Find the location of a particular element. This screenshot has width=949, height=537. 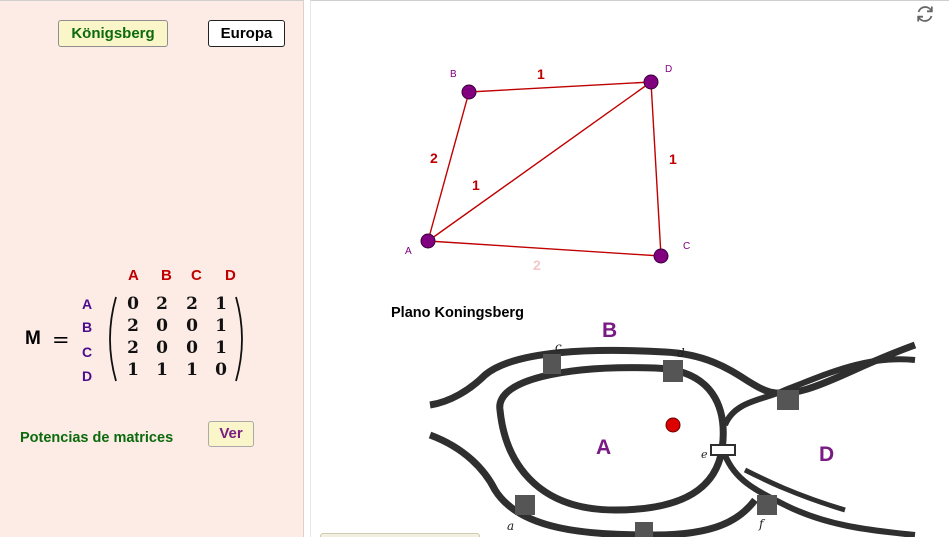

graph-vertex-label-b: B is located at coordinates (453, 74).